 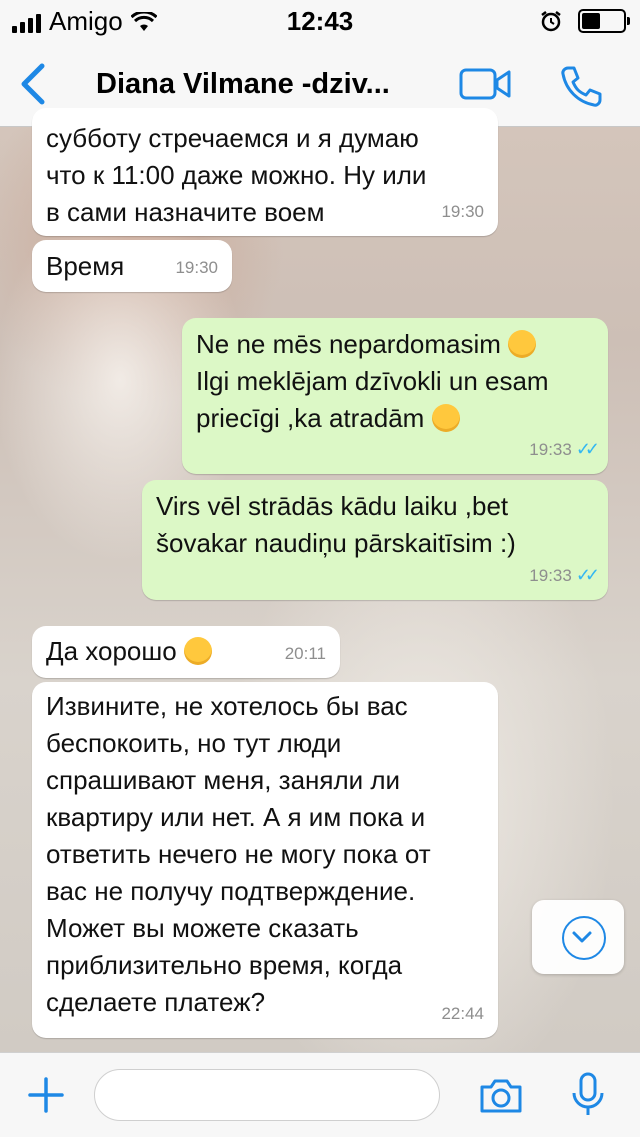 I want to click on message-text: что к 11:00 даже можно. Ну или, so click(x=236, y=175).